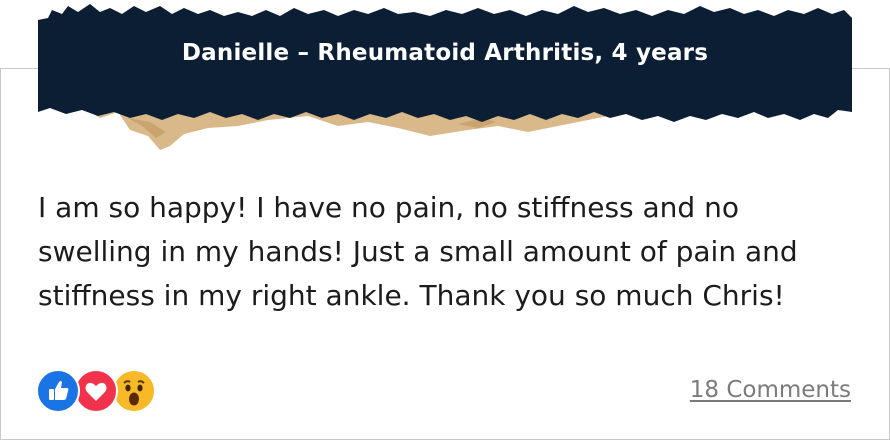  What do you see at coordinates (445, 53) in the screenshot?
I see `testimonial-header-title: Danielle – Rheumatoid Arthritis, 4 years` at bounding box center [445, 53].